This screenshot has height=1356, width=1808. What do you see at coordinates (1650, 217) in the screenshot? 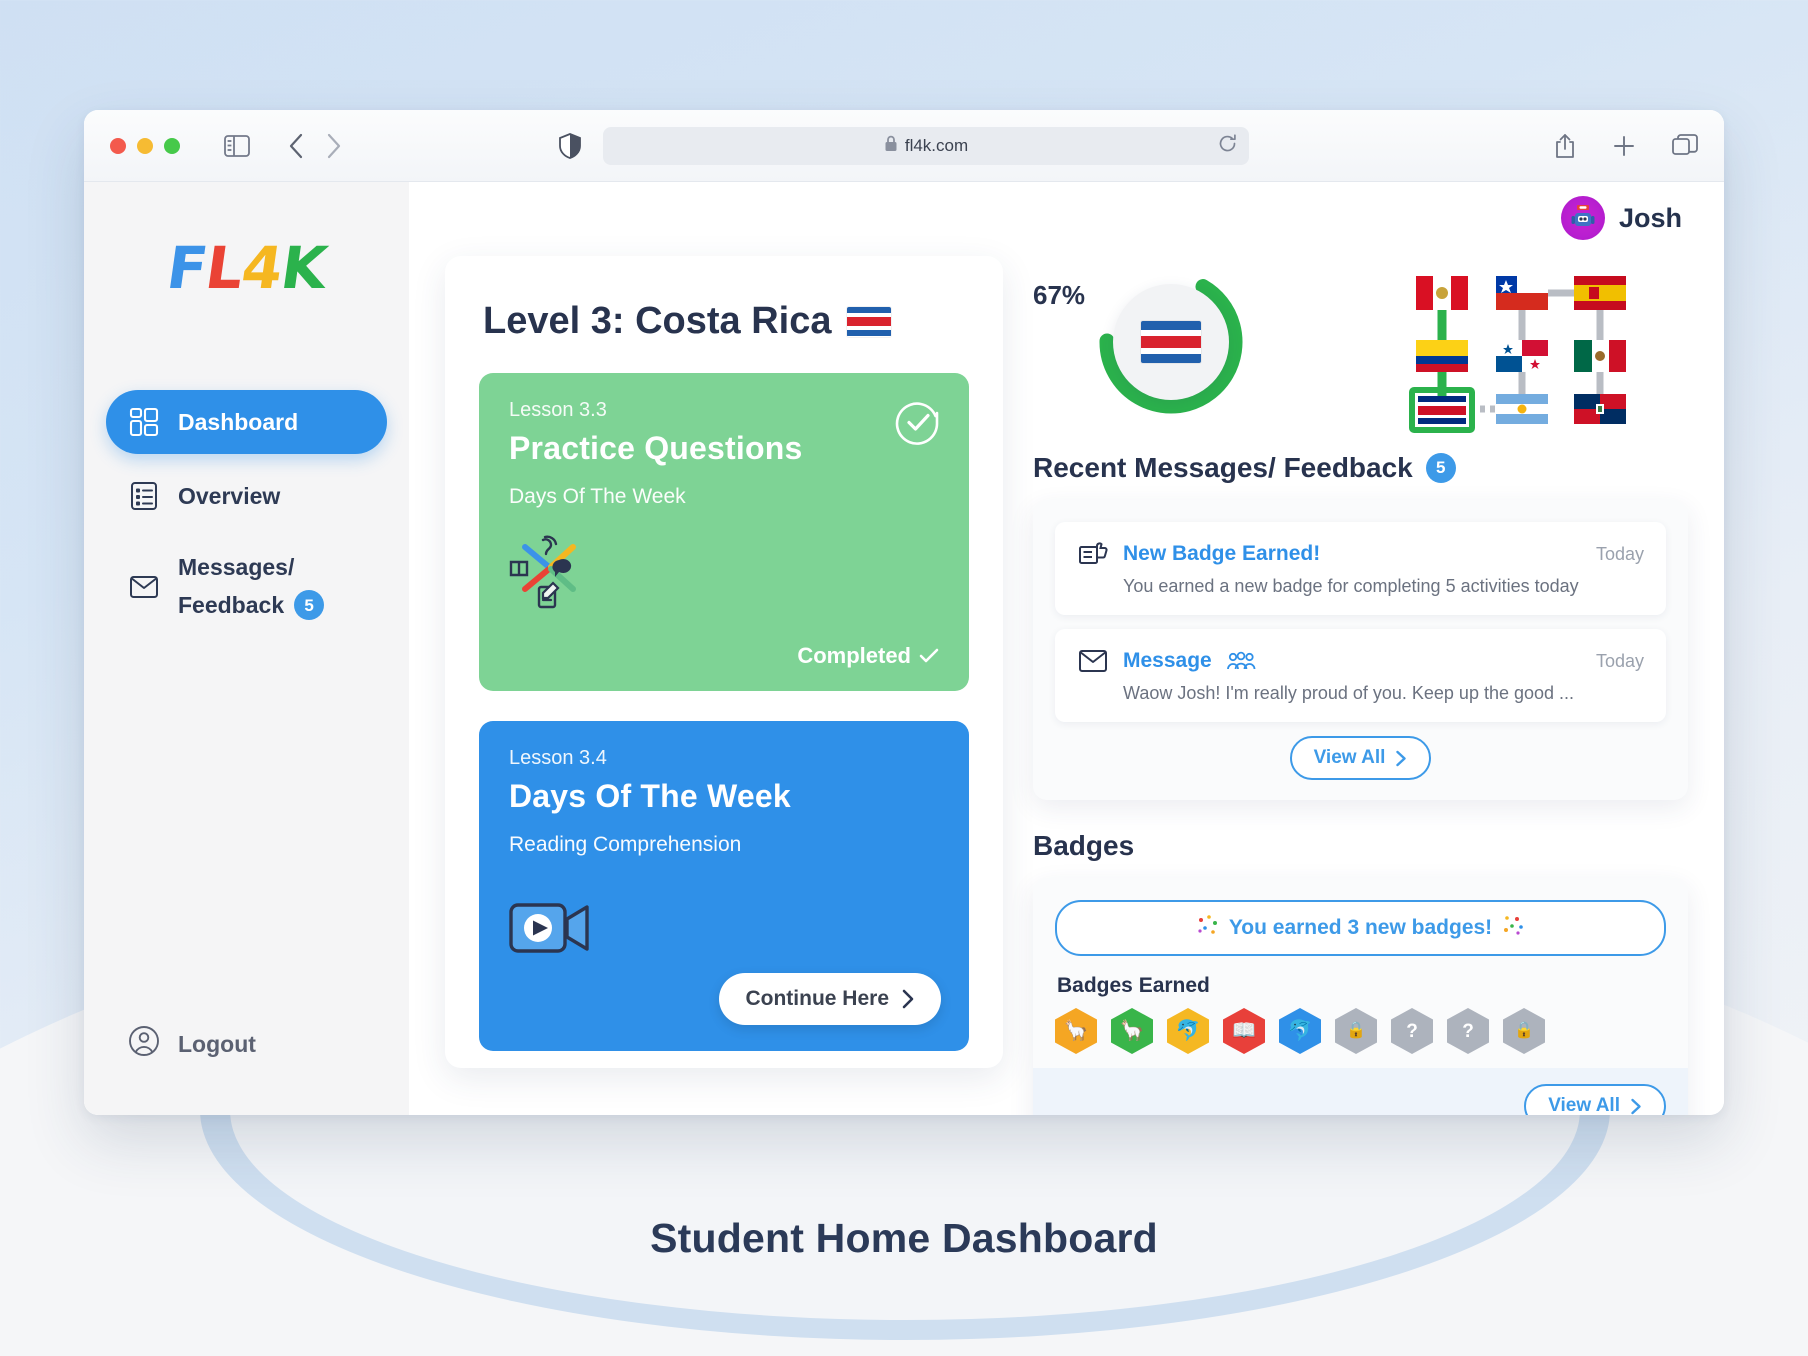
I see `user-name: Josh` at bounding box center [1650, 217].